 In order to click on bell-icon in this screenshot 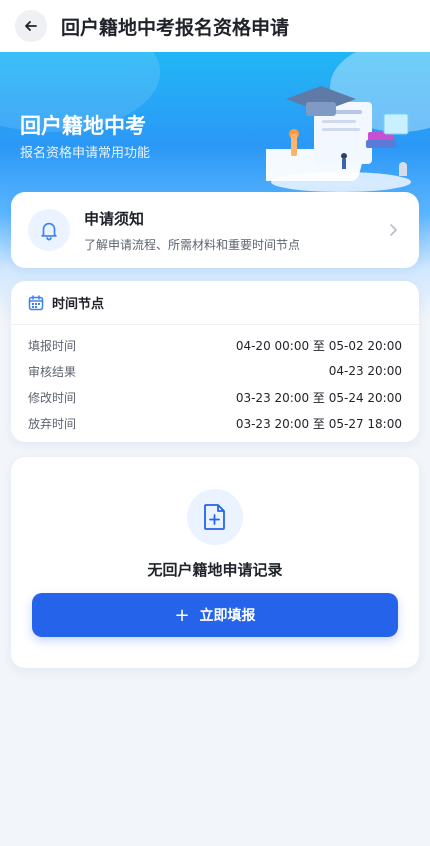, I will do `click(49, 231)`.